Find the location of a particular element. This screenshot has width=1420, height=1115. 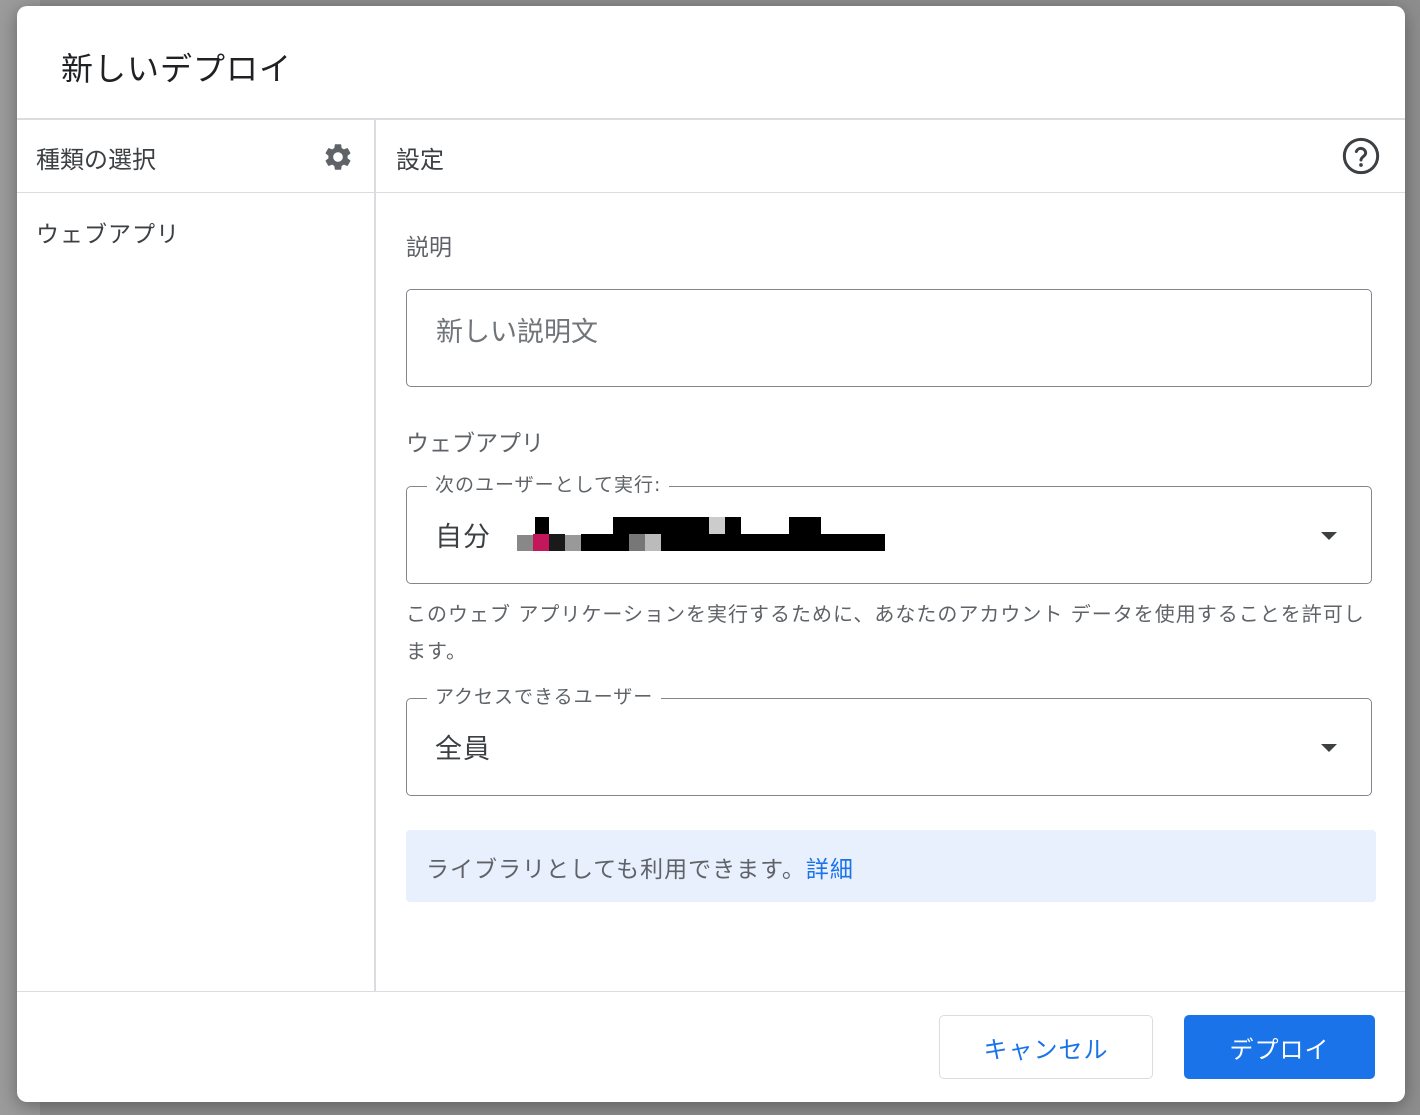

info-message: ライブラリとしても利用できます。 is located at coordinates (616, 870).